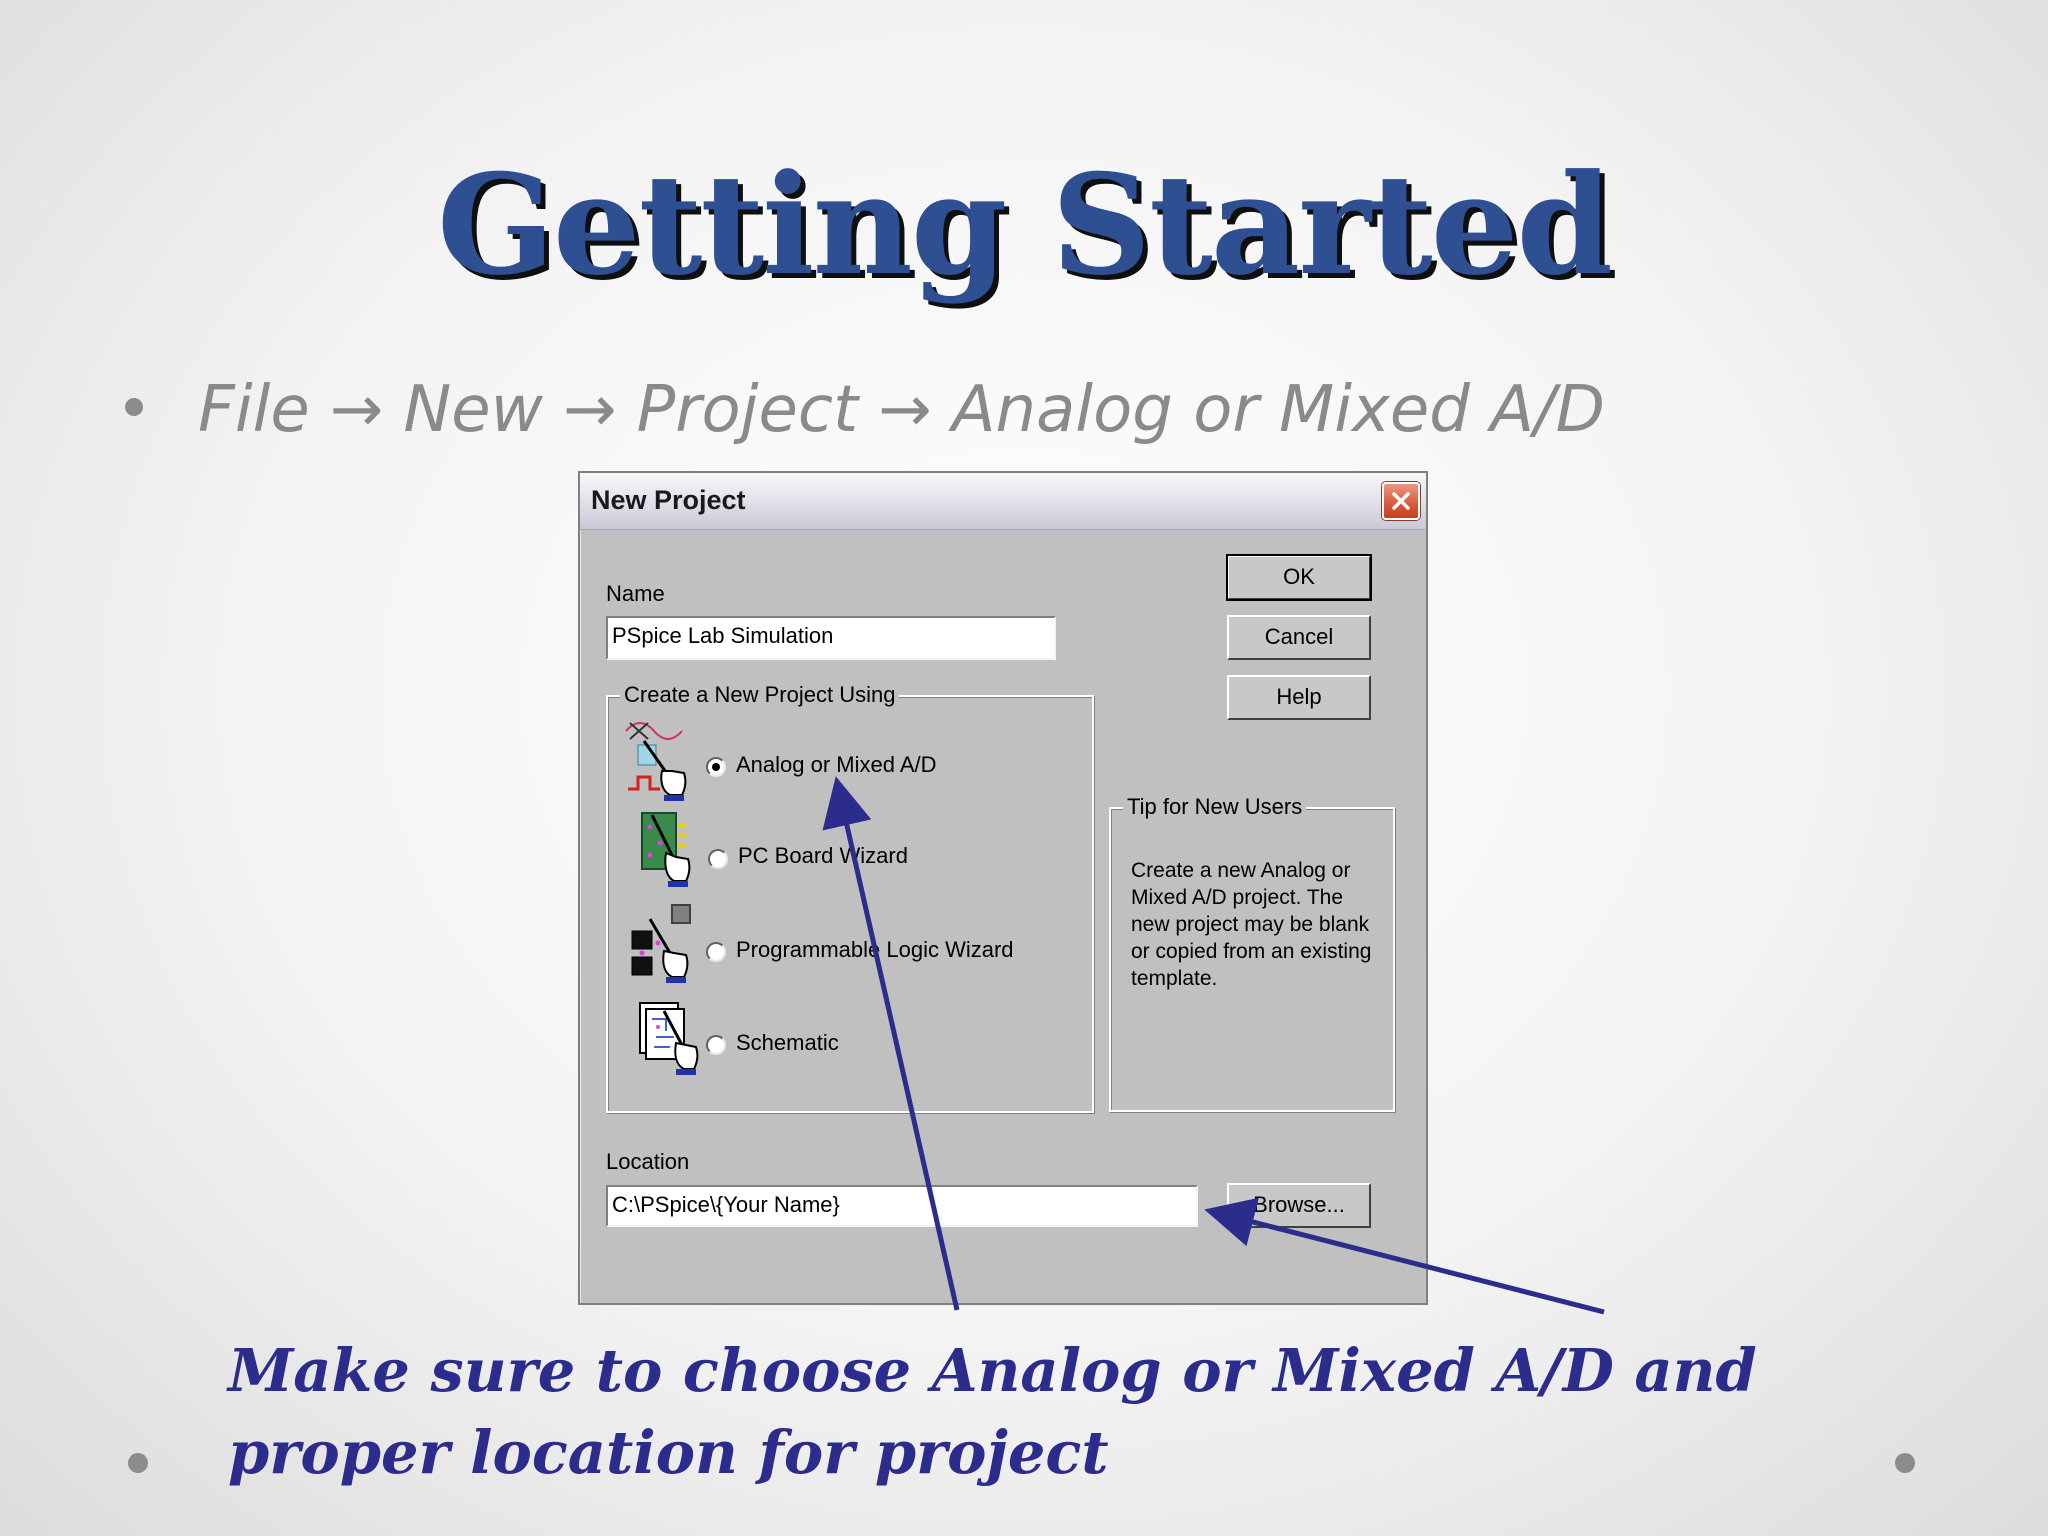 This screenshot has height=1536, width=2048. Describe the element at coordinates (138, 1463) in the screenshot. I see `slide-corner-dot-left` at that location.